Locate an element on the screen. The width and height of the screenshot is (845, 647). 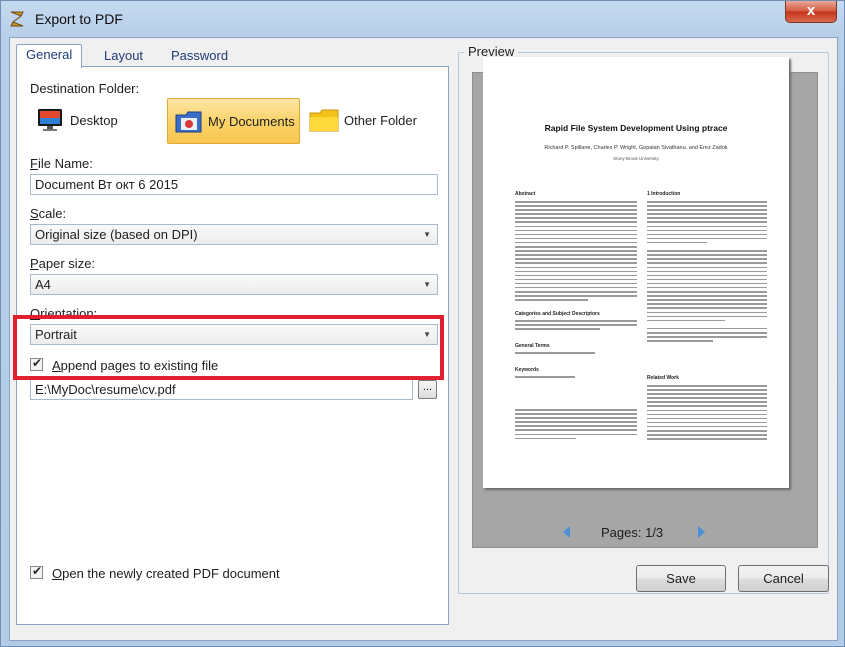
paper-size-select: A4 ▼ is located at coordinates (234, 284).